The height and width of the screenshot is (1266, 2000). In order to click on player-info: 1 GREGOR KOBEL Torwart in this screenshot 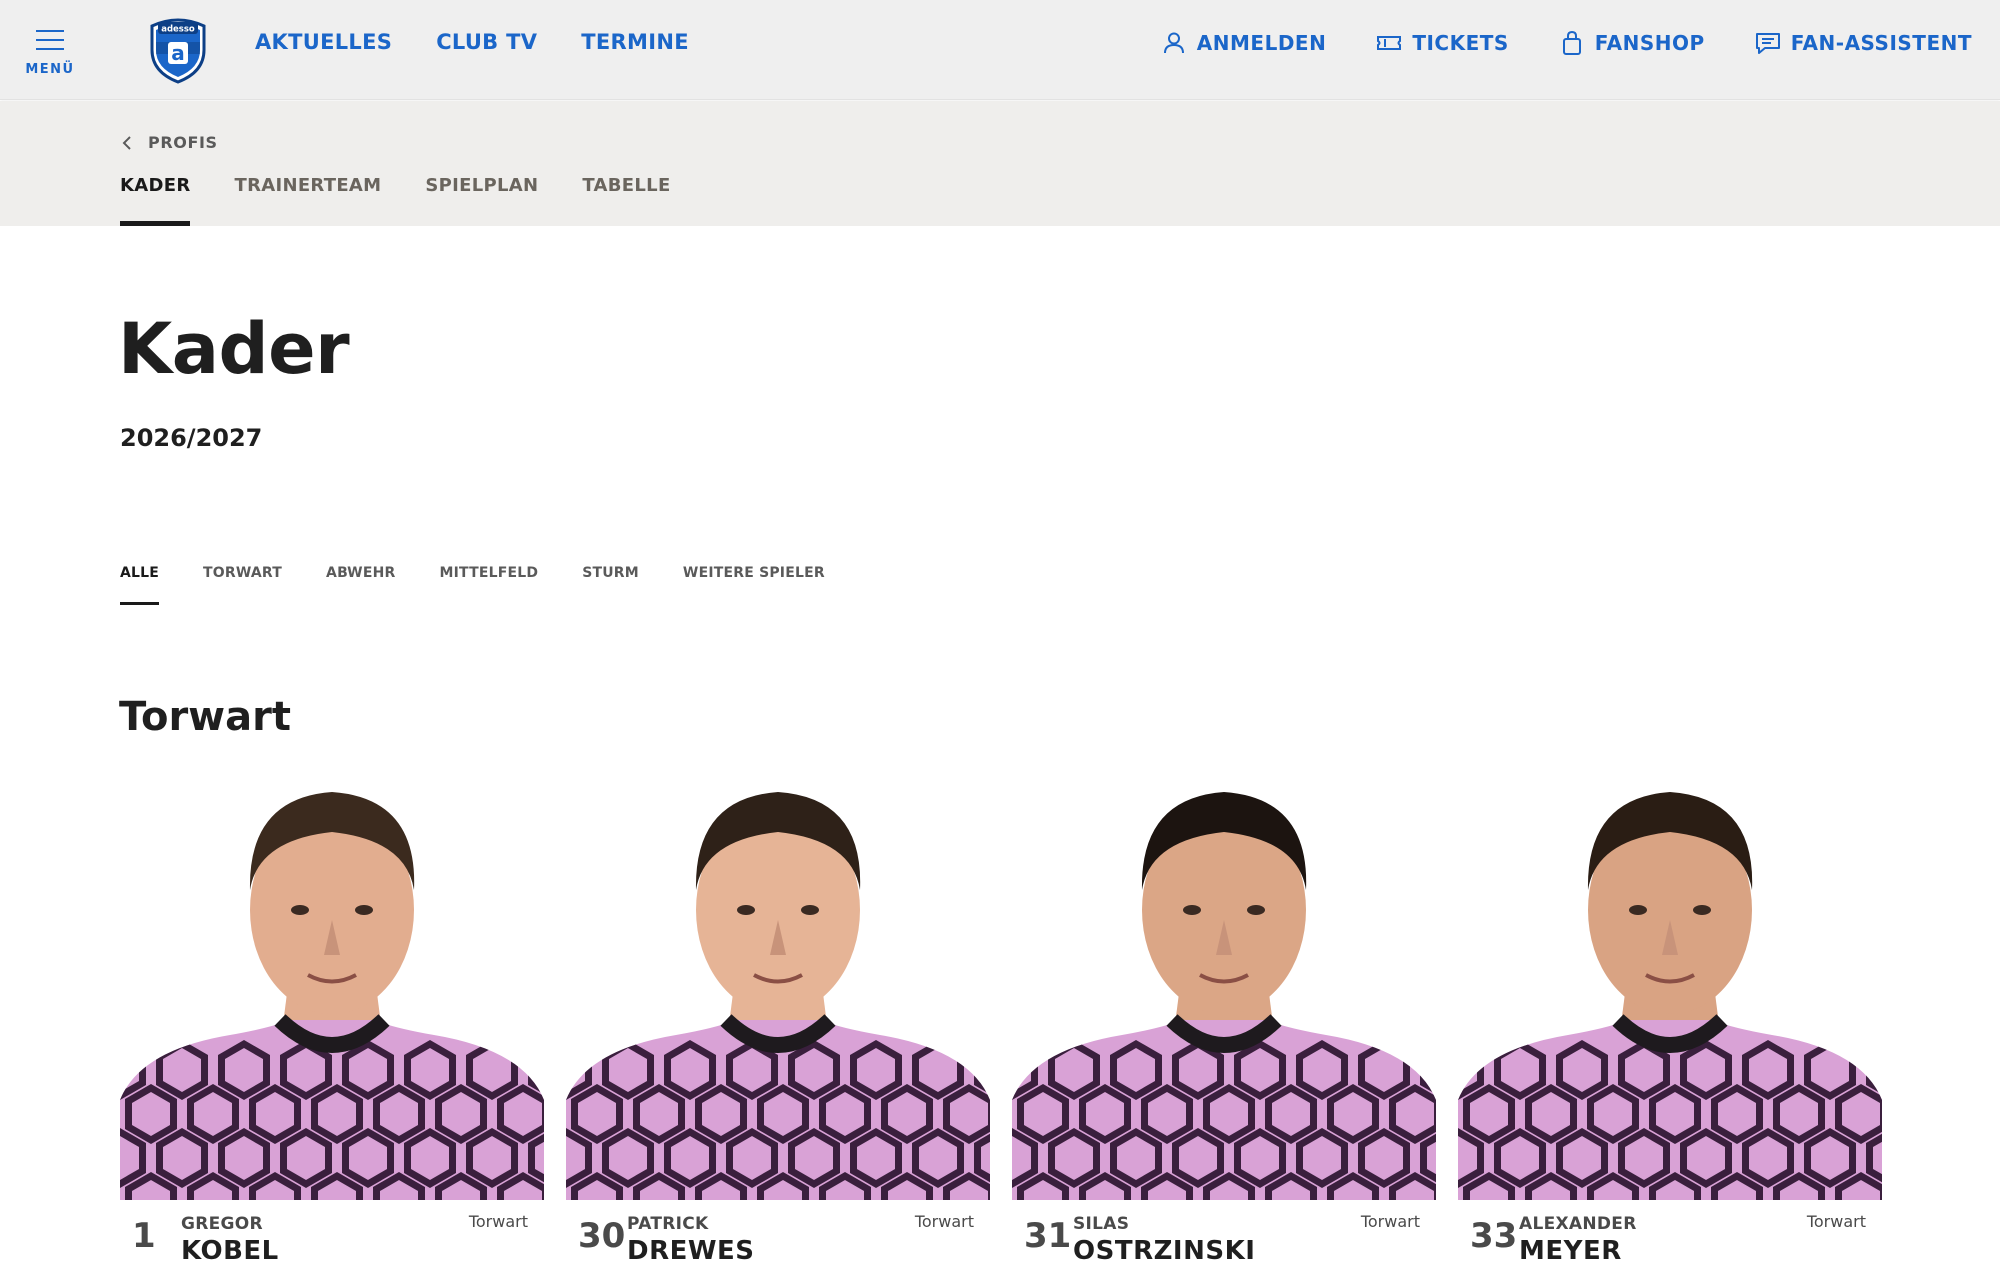, I will do `click(332, 1233)`.